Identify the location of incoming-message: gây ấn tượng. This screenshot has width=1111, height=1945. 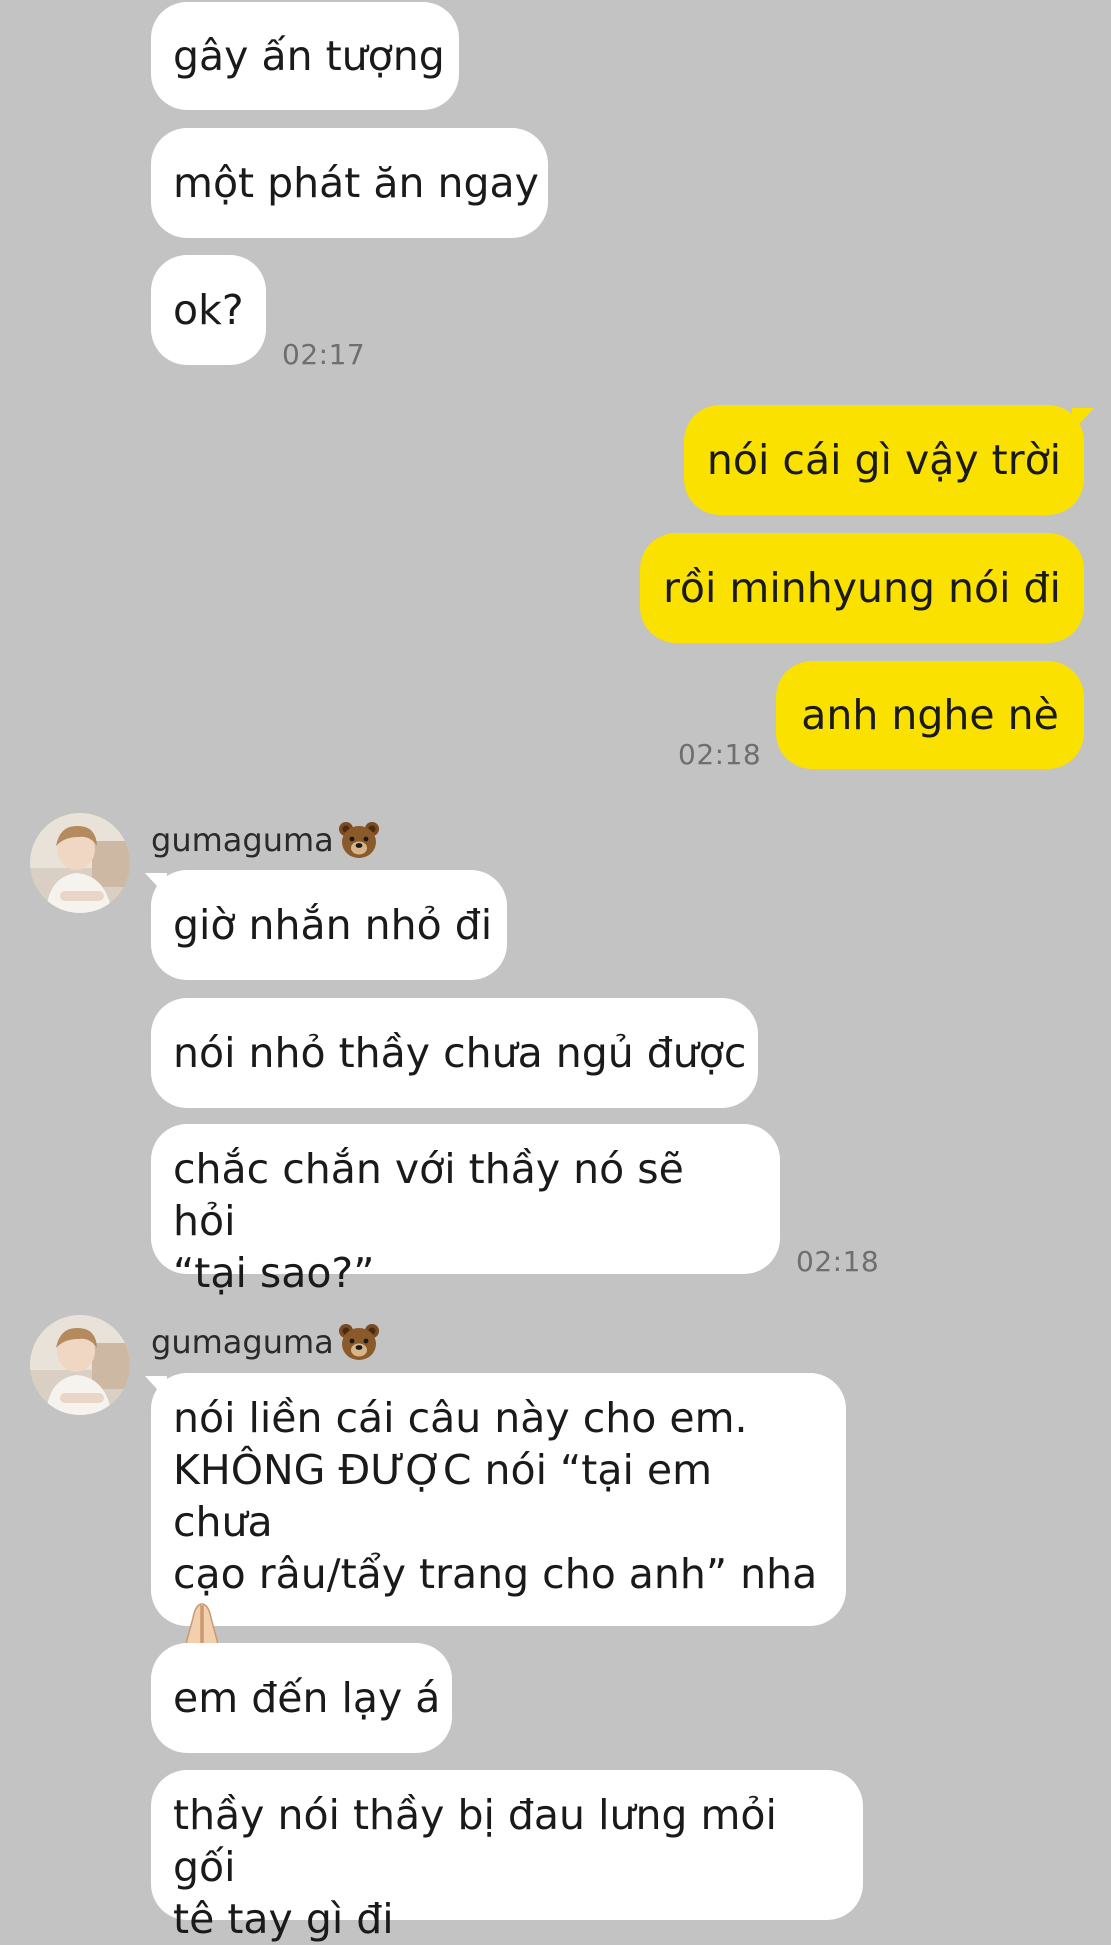
(305, 56).